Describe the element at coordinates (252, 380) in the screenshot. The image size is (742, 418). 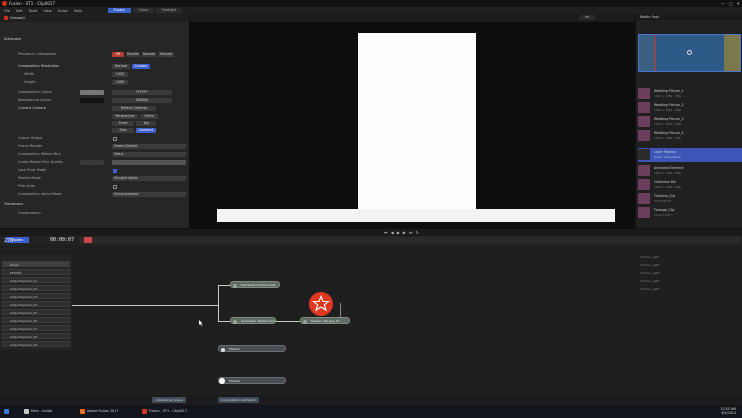
I see `node-media2: Media2` at that location.